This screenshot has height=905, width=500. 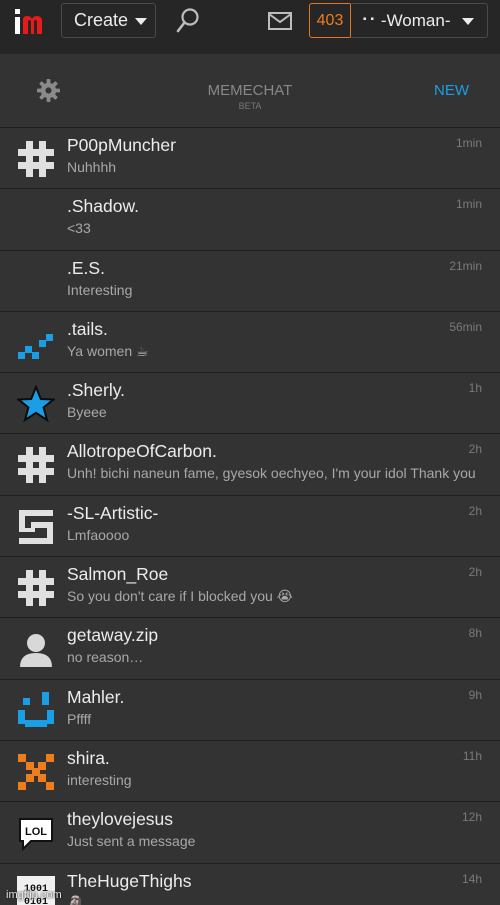 What do you see at coordinates (250, 833) in the screenshot?
I see `chat-row: LOL theylovejesus Just sent a message 12h` at bounding box center [250, 833].